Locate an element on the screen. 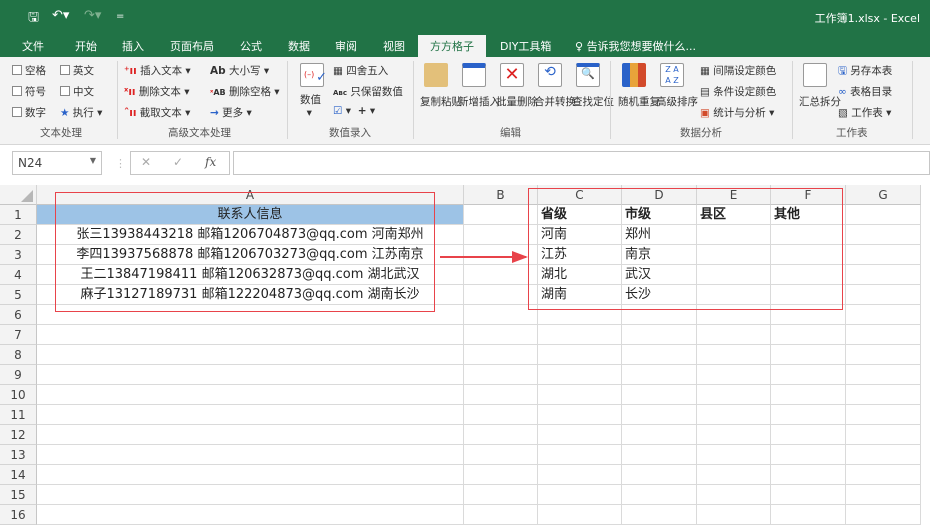 This screenshot has width=930, height=525. advanced-sort-button: 高级排序 is located at coordinates (677, 101).